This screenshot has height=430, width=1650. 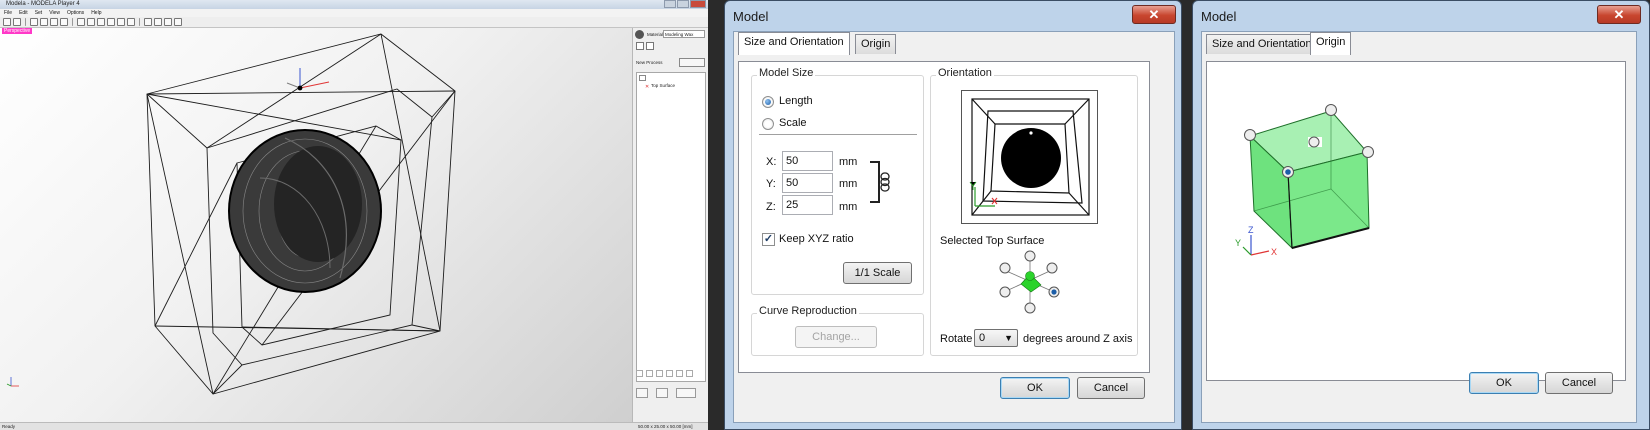 What do you see at coordinates (1030, 256) in the screenshot?
I see `surface-top-radio` at bounding box center [1030, 256].